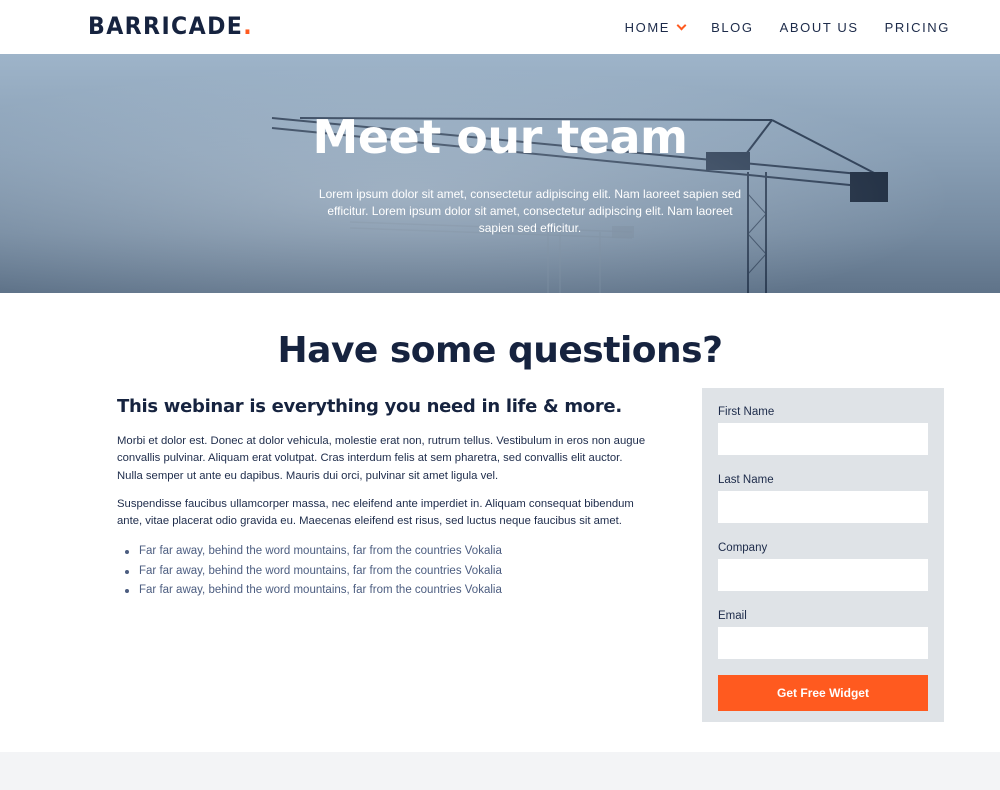 The width and height of the screenshot is (1000, 790). I want to click on nav-item-home: HOME, so click(655, 27).